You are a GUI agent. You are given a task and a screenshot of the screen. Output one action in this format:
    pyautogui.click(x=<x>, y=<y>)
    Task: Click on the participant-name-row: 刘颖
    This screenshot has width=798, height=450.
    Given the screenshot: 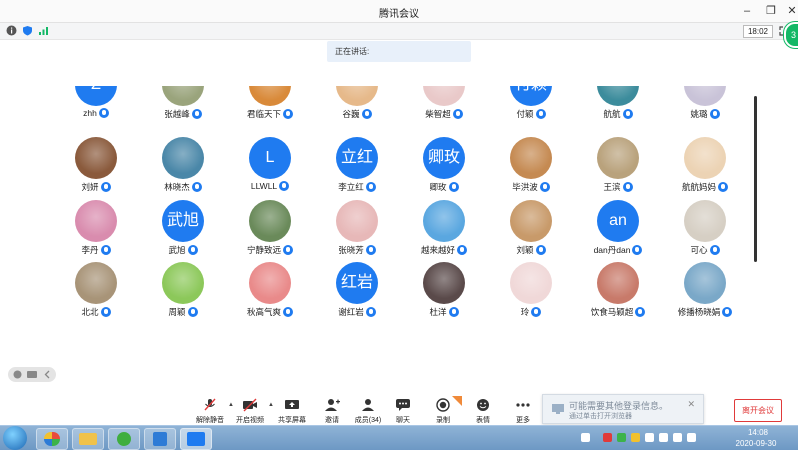 What is the action you would take?
    pyautogui.click(x=531, y=250)
    